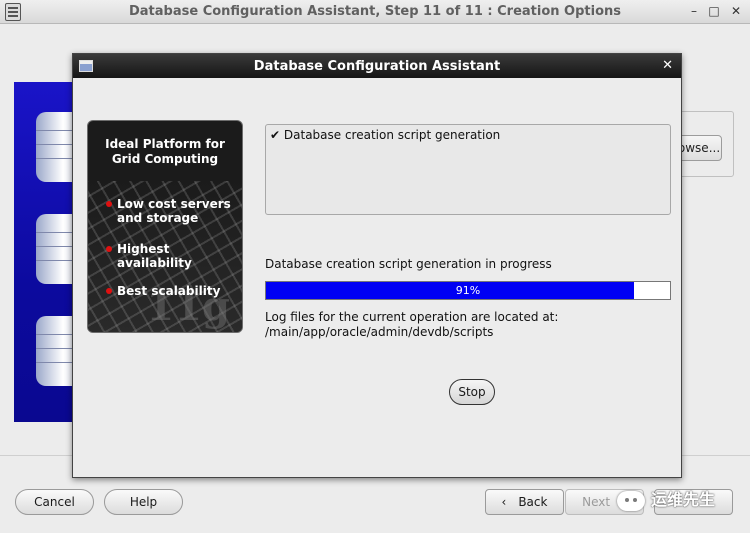 The width and height of the screenshot is (750, 533). What do you see at coordinates (392, 135) in the screenshot?
I see `step-label: Database creation script generation` at bounding box center [392, 135].